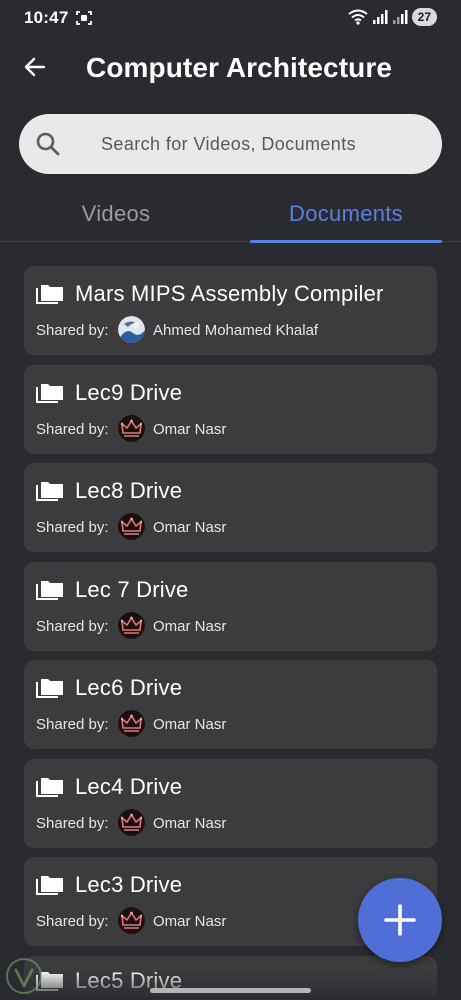 Image resolution: width=461 pixels, height=1000 pixels. Describe the element at coordinates (129, 786) in the screenshot. I see `document-title: Lec4 Drive` at that location.